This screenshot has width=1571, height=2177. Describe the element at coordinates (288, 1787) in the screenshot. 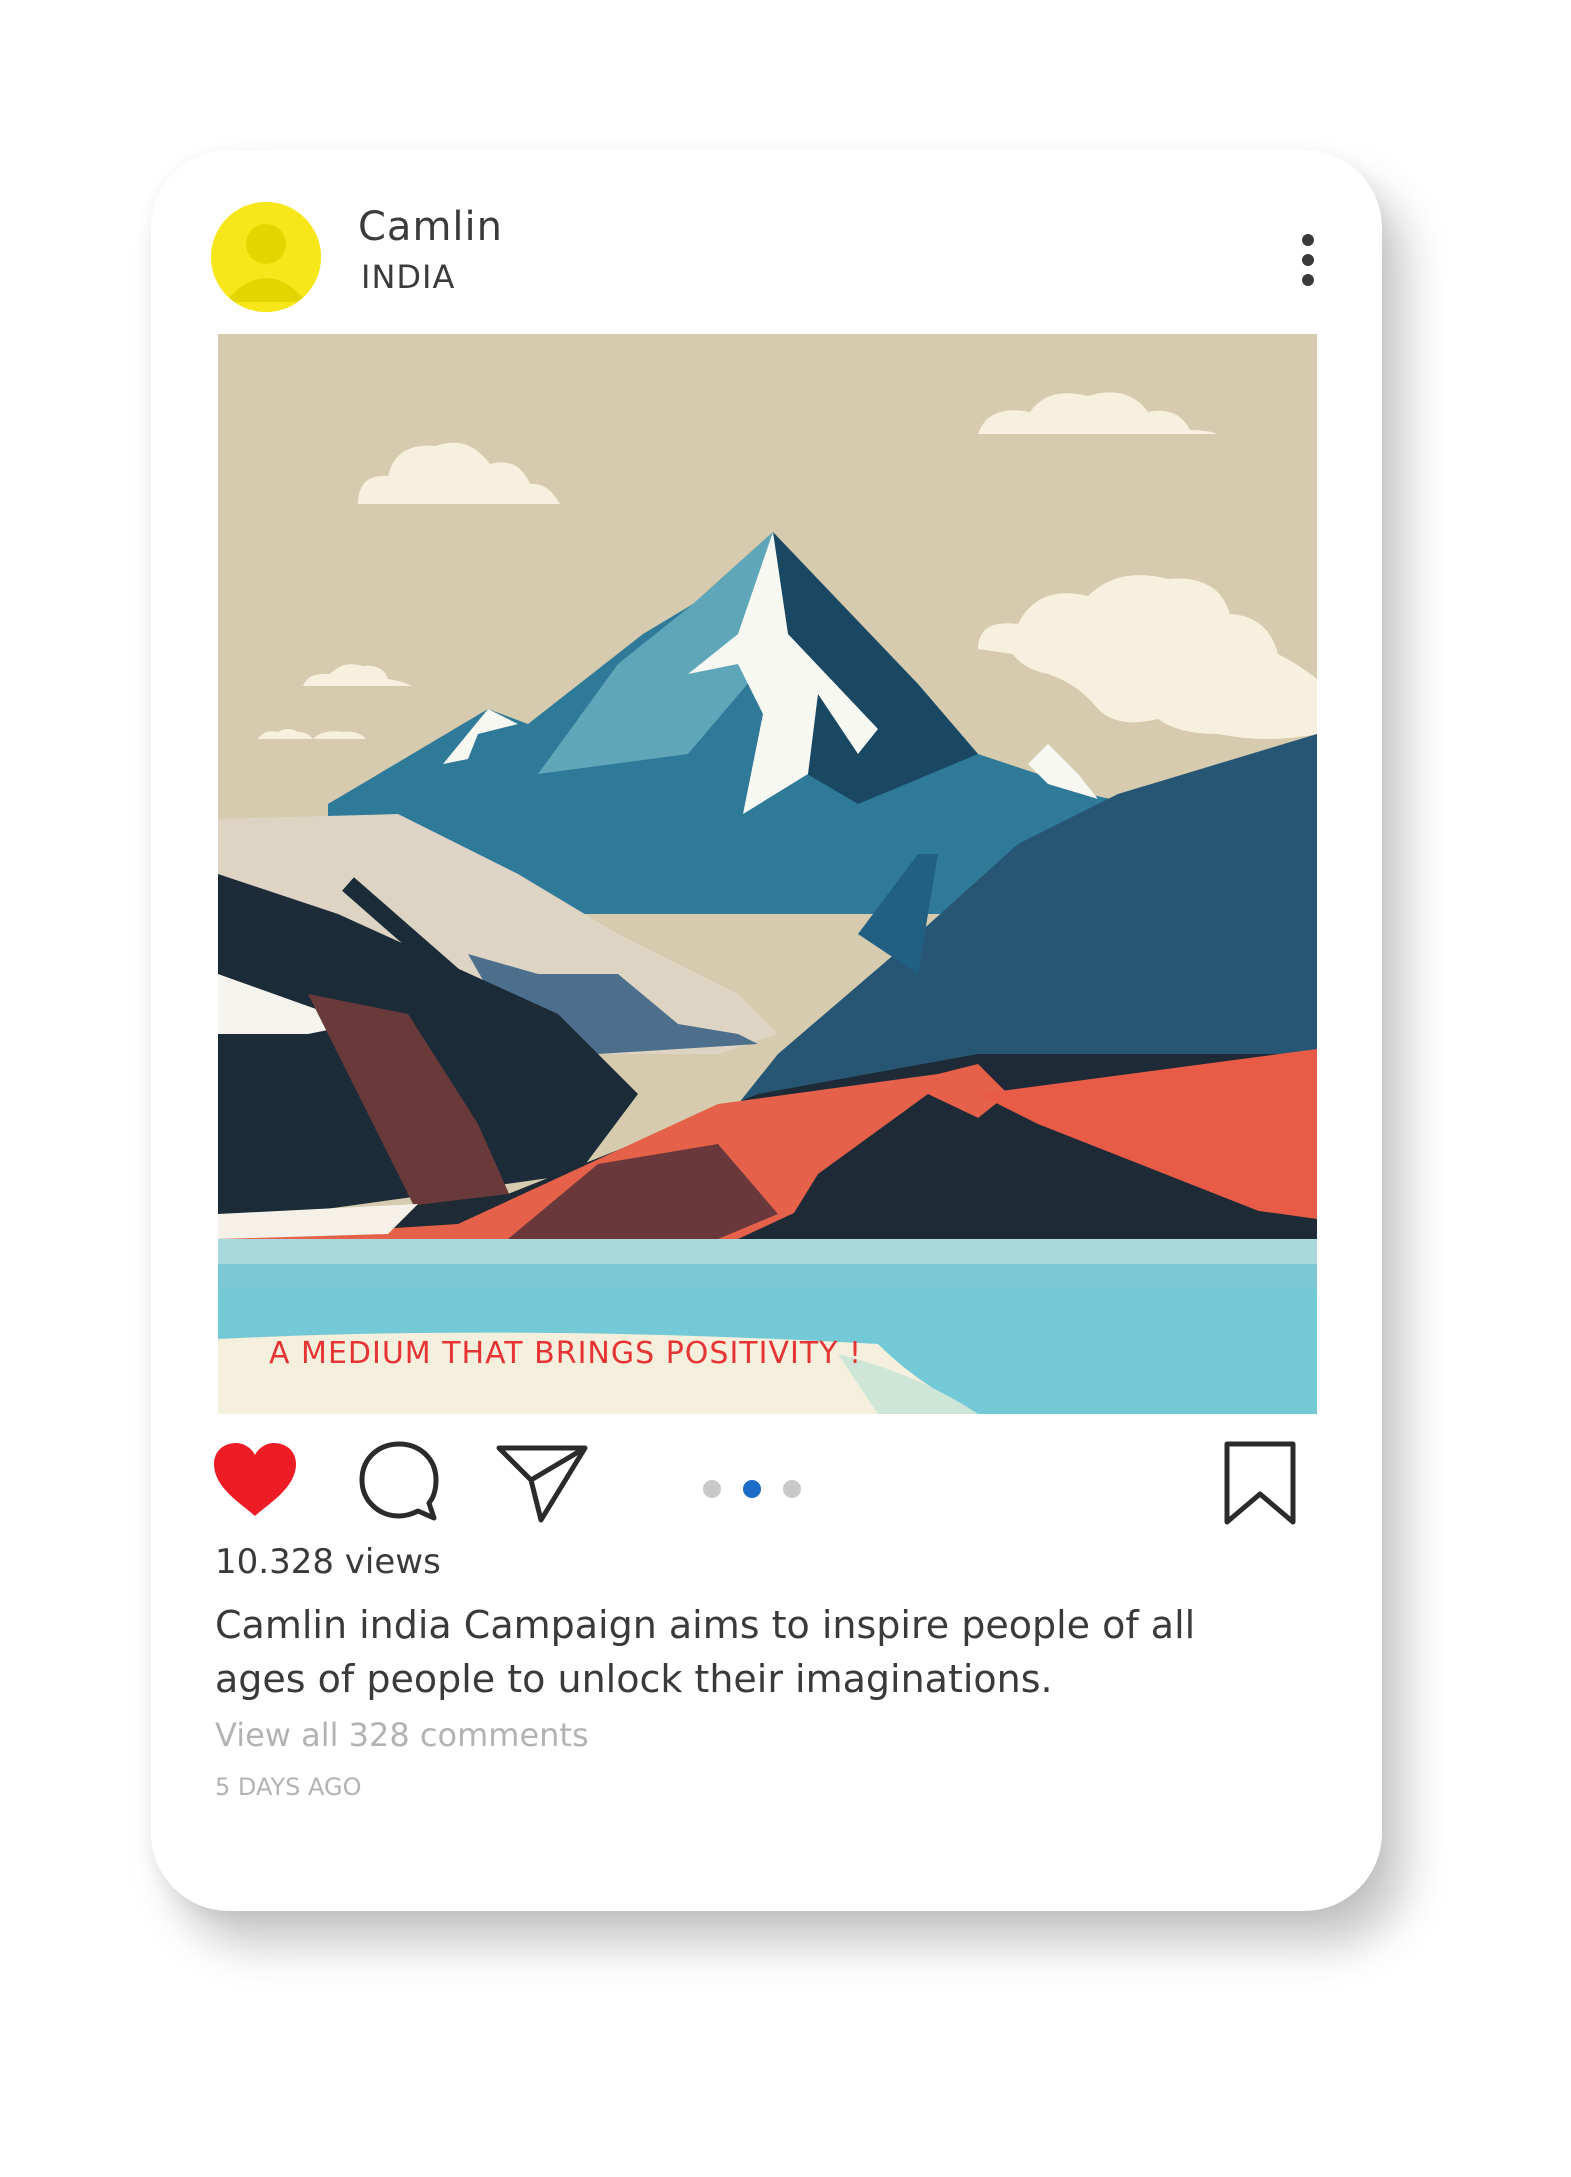

I see `post-timestamp: 5 DAYS AGO` at that location.